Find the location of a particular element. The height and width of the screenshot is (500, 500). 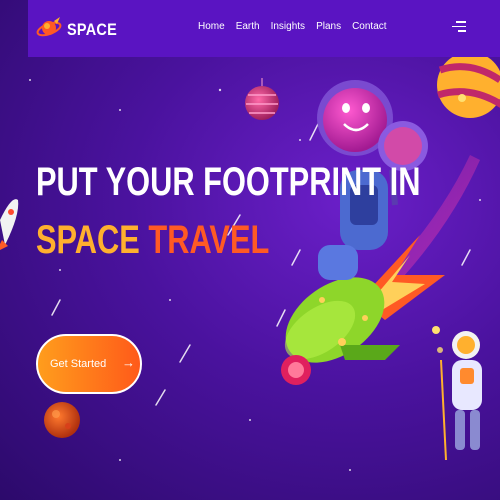

hero-title-line2: SPACE TRAVEL is located at coordinates (228, 240).